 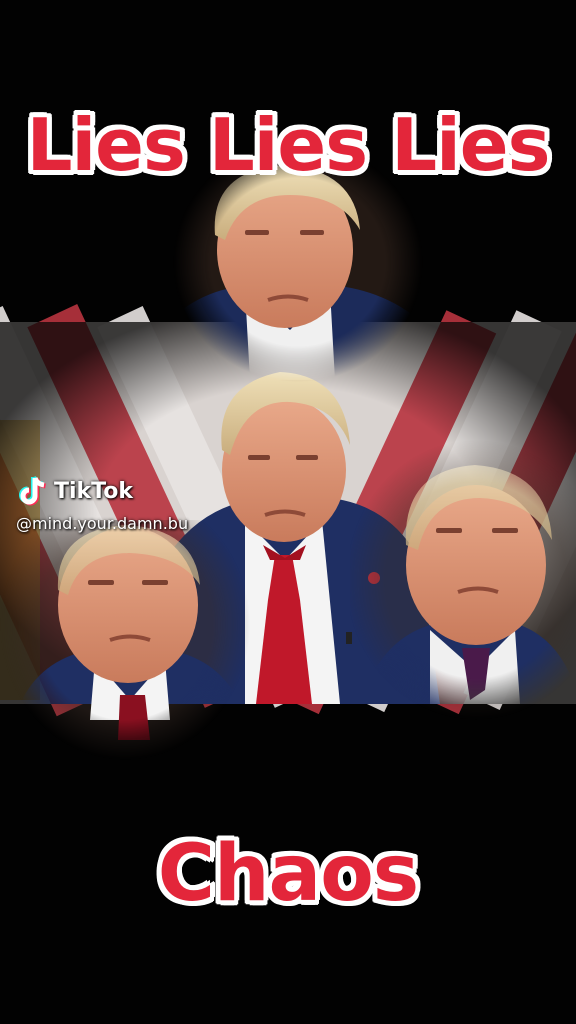 I want to click on caption-bottom: Chaos, so click(x=288, y=874).